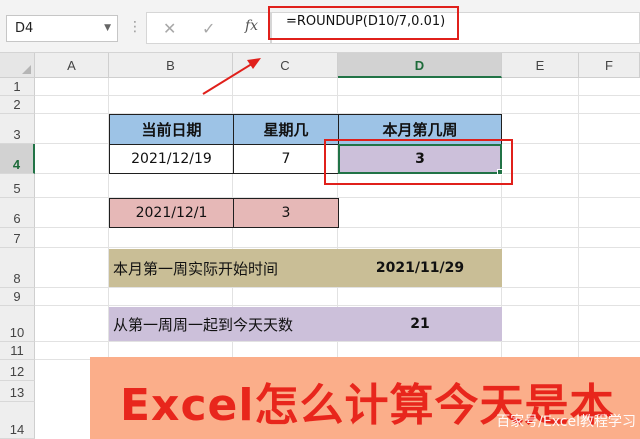  Describe the element at coordinates (231, 76) in the screenshot. I see `annotation-arrow-icon` at that location.